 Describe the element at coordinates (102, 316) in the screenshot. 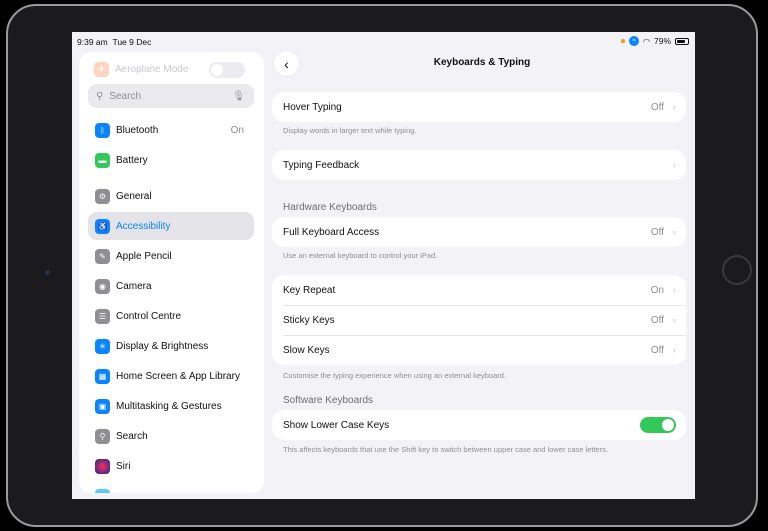

I see `control-centre-icon: ☰` at that location.